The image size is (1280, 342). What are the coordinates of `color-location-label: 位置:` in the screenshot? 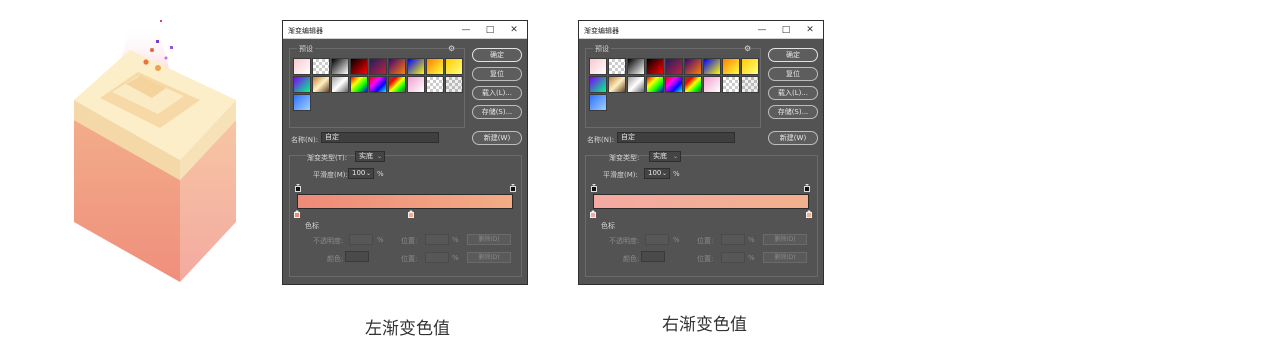 It's located at (705, 259).